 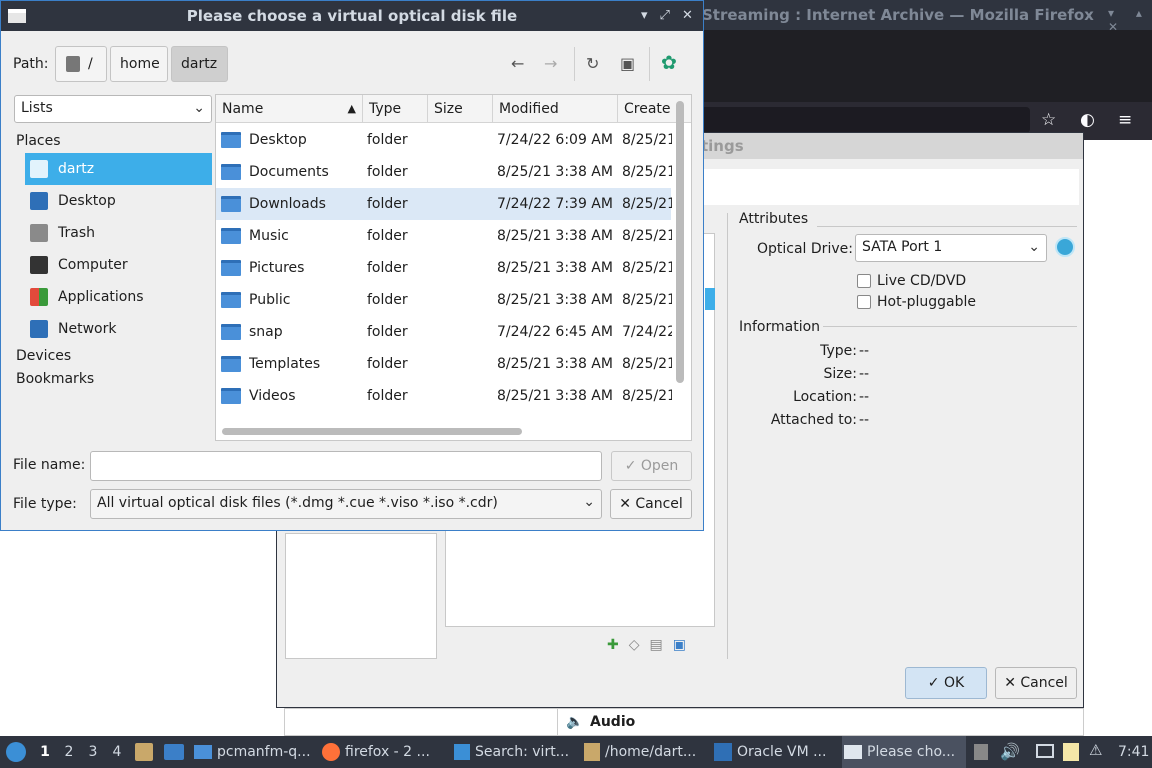 I want to click on devices-heading: Devices, so click(x=43, y=356).